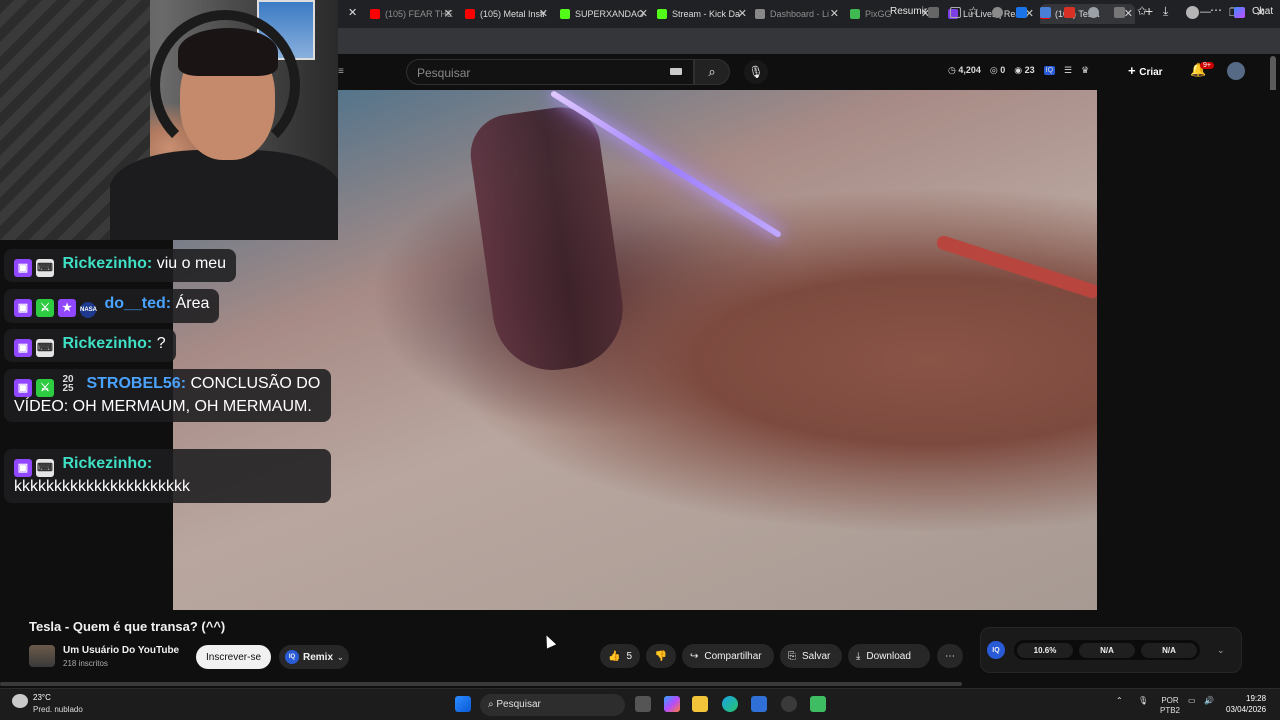 This screenshot has width=1280, height=720. I want to click on more-icon: ⋯, so click(1216, 10).